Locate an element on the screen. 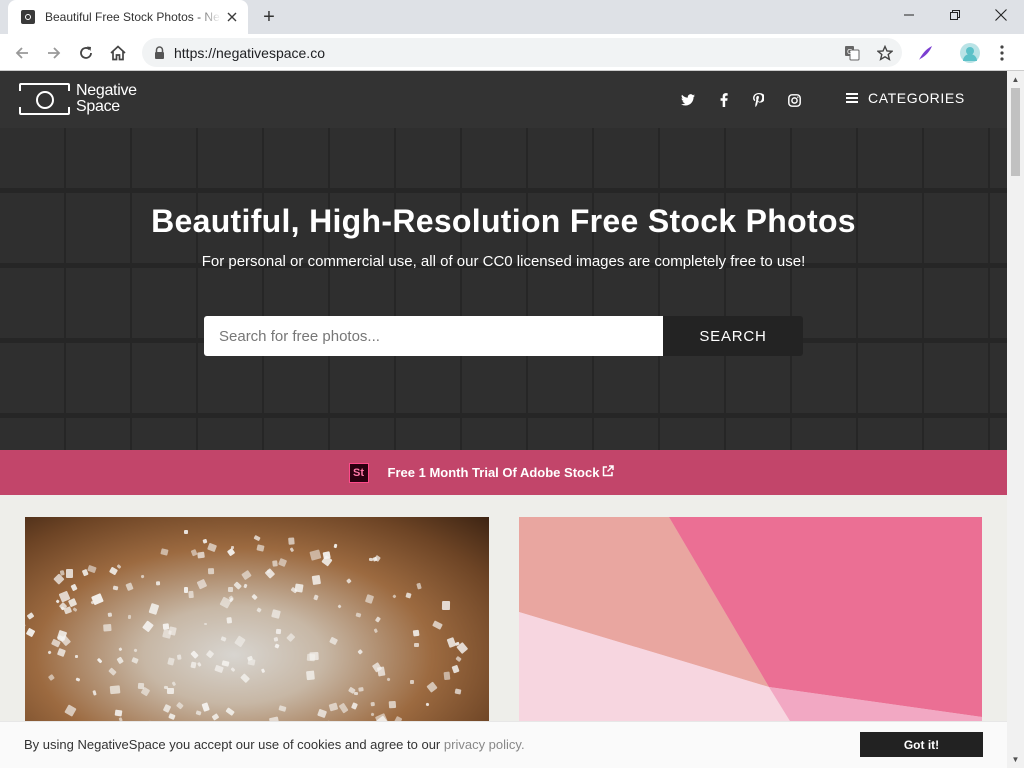  address-bar: https://negativespace.co G is located at coordinates (522, 52).